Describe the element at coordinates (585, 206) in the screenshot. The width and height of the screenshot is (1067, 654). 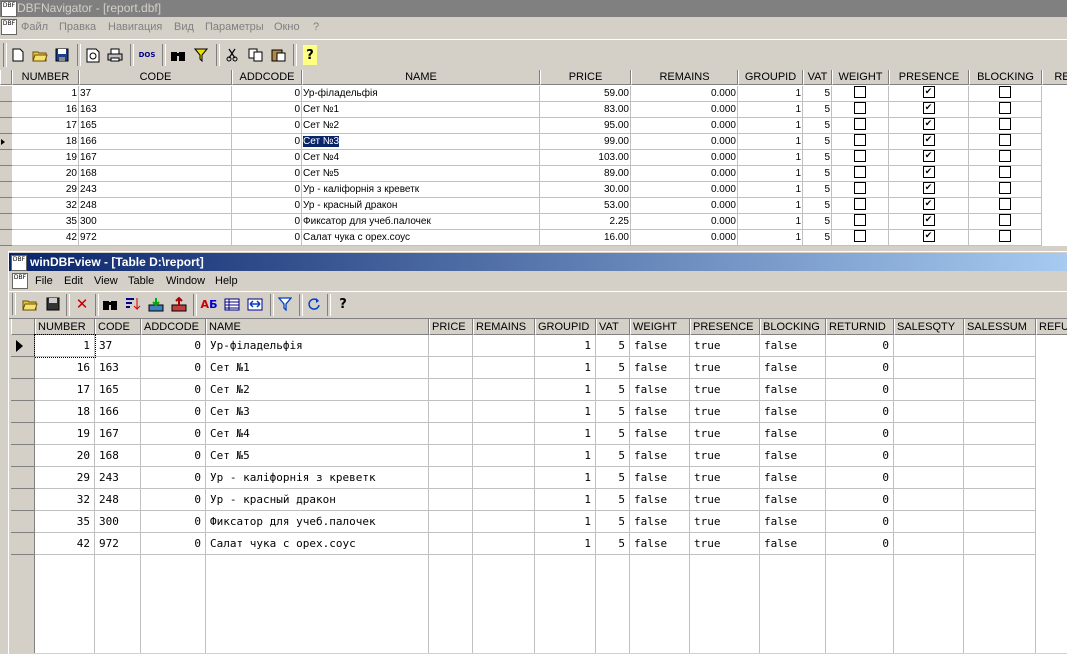
I see `cell-price: 53.00` at that location.